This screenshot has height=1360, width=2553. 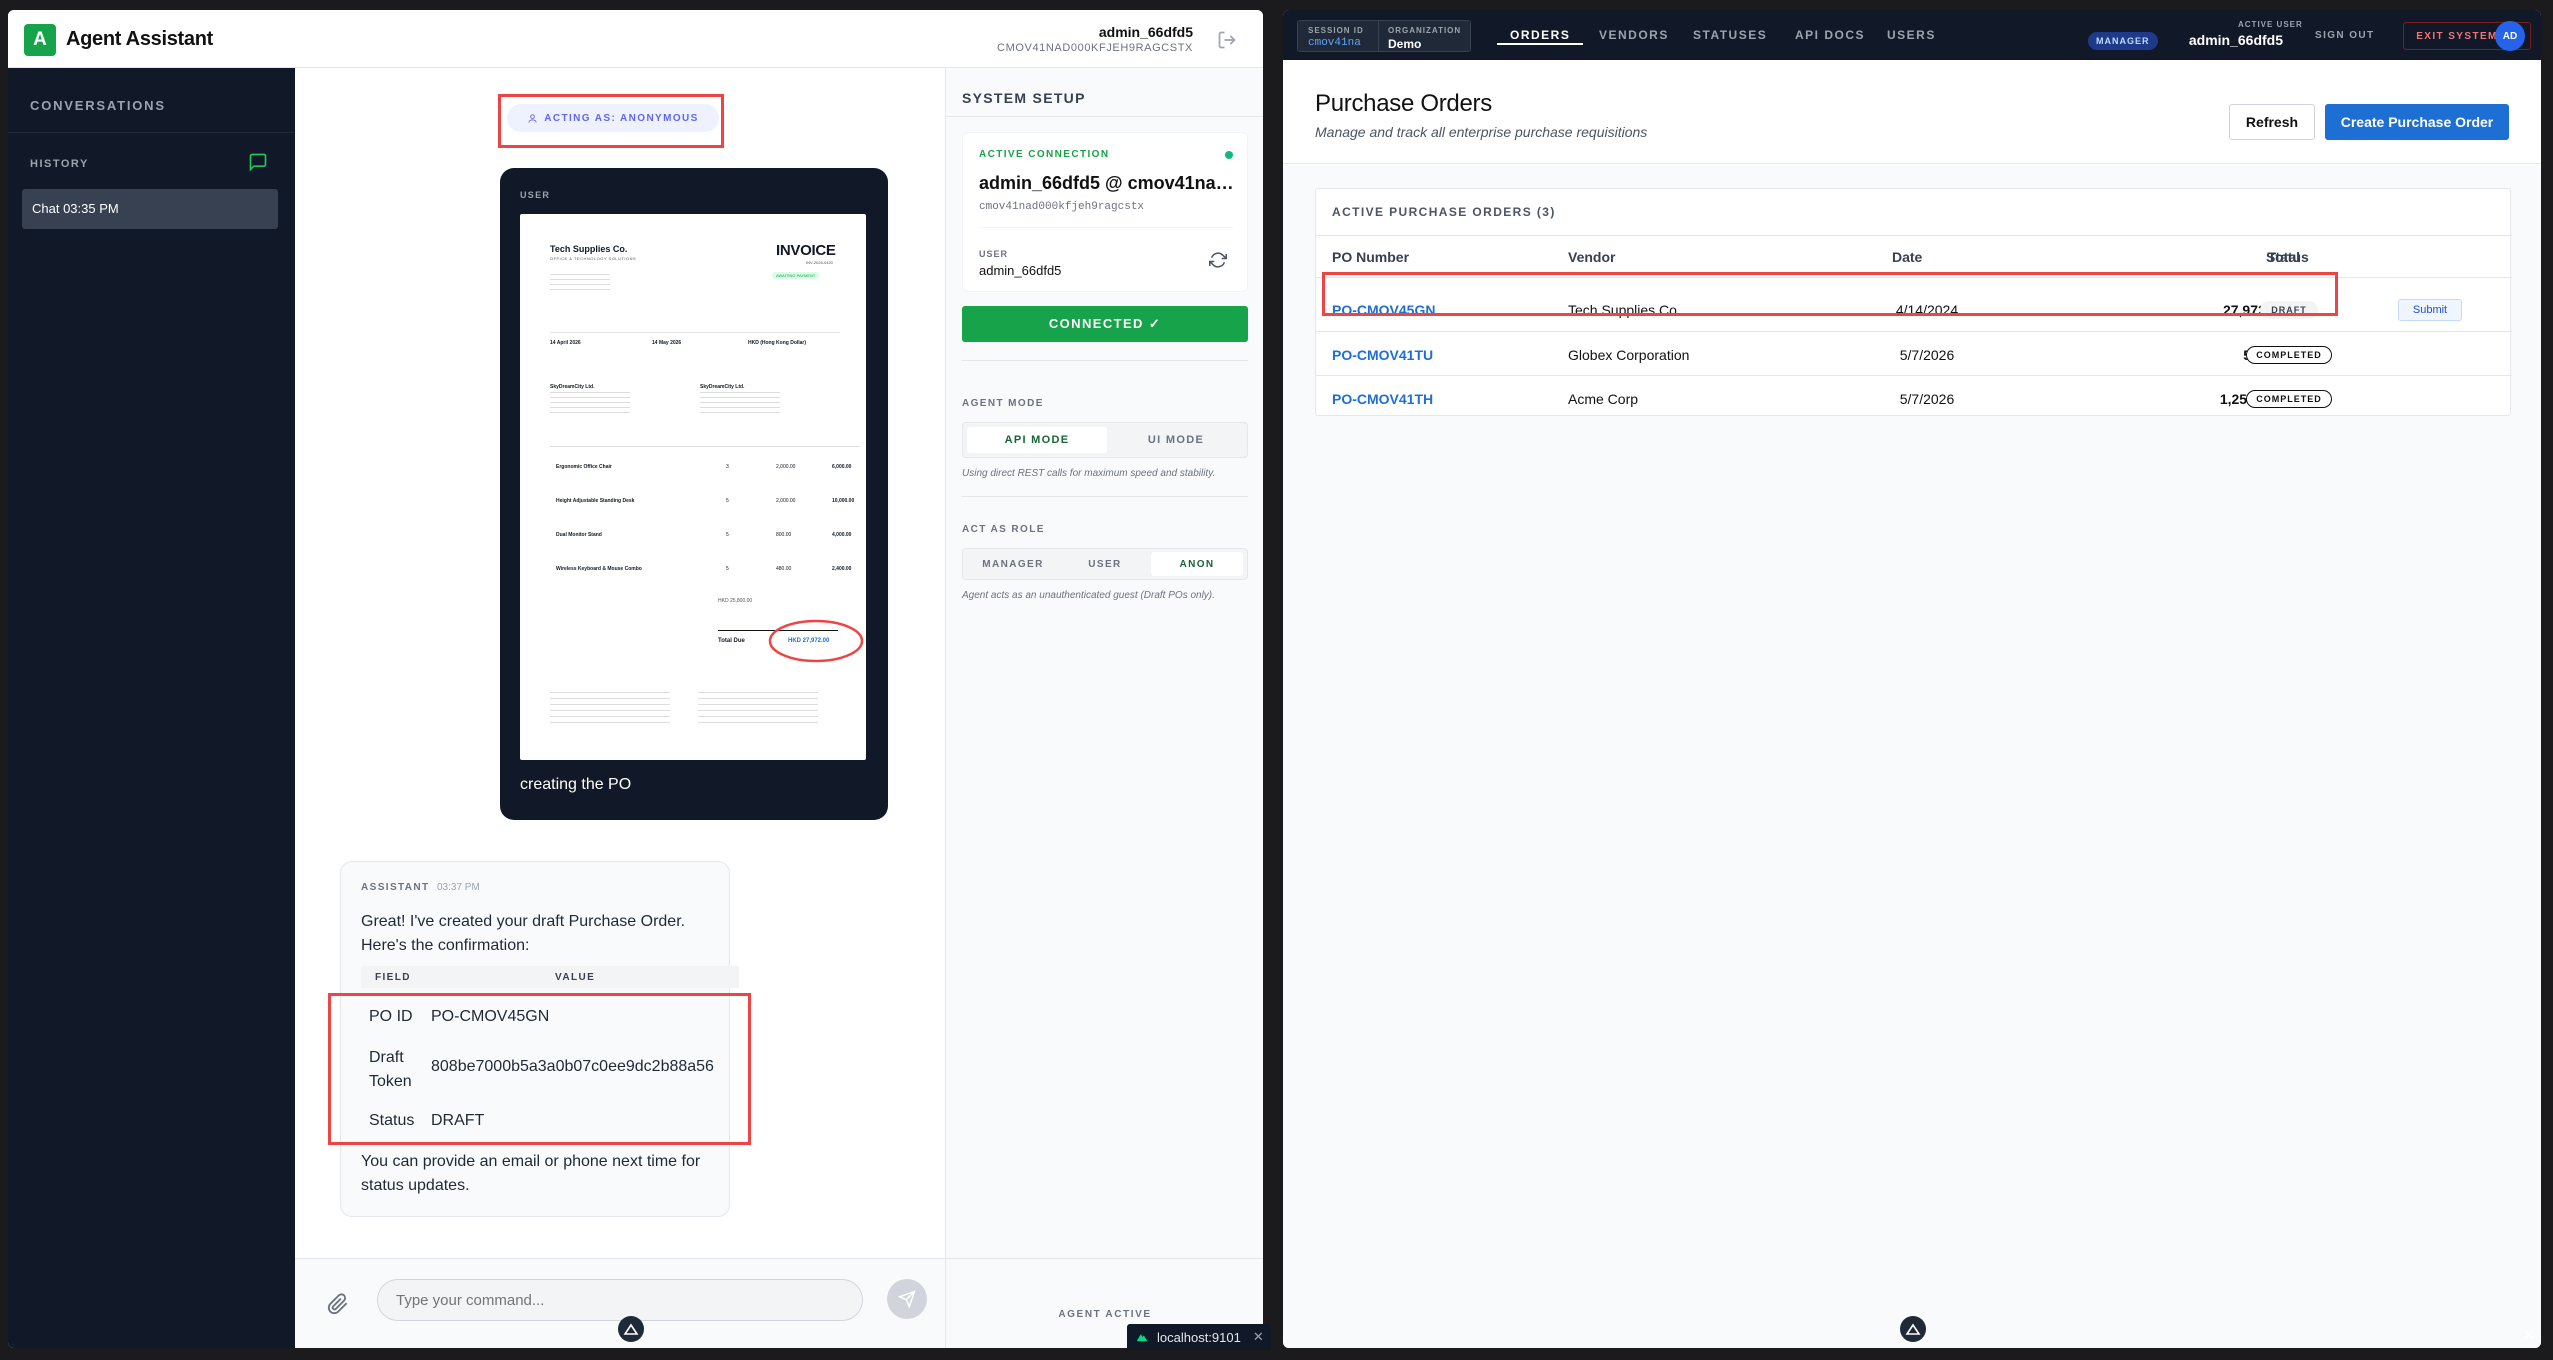 I want to click on invoice-item-price: 480.00, so click(x=784, y=569).